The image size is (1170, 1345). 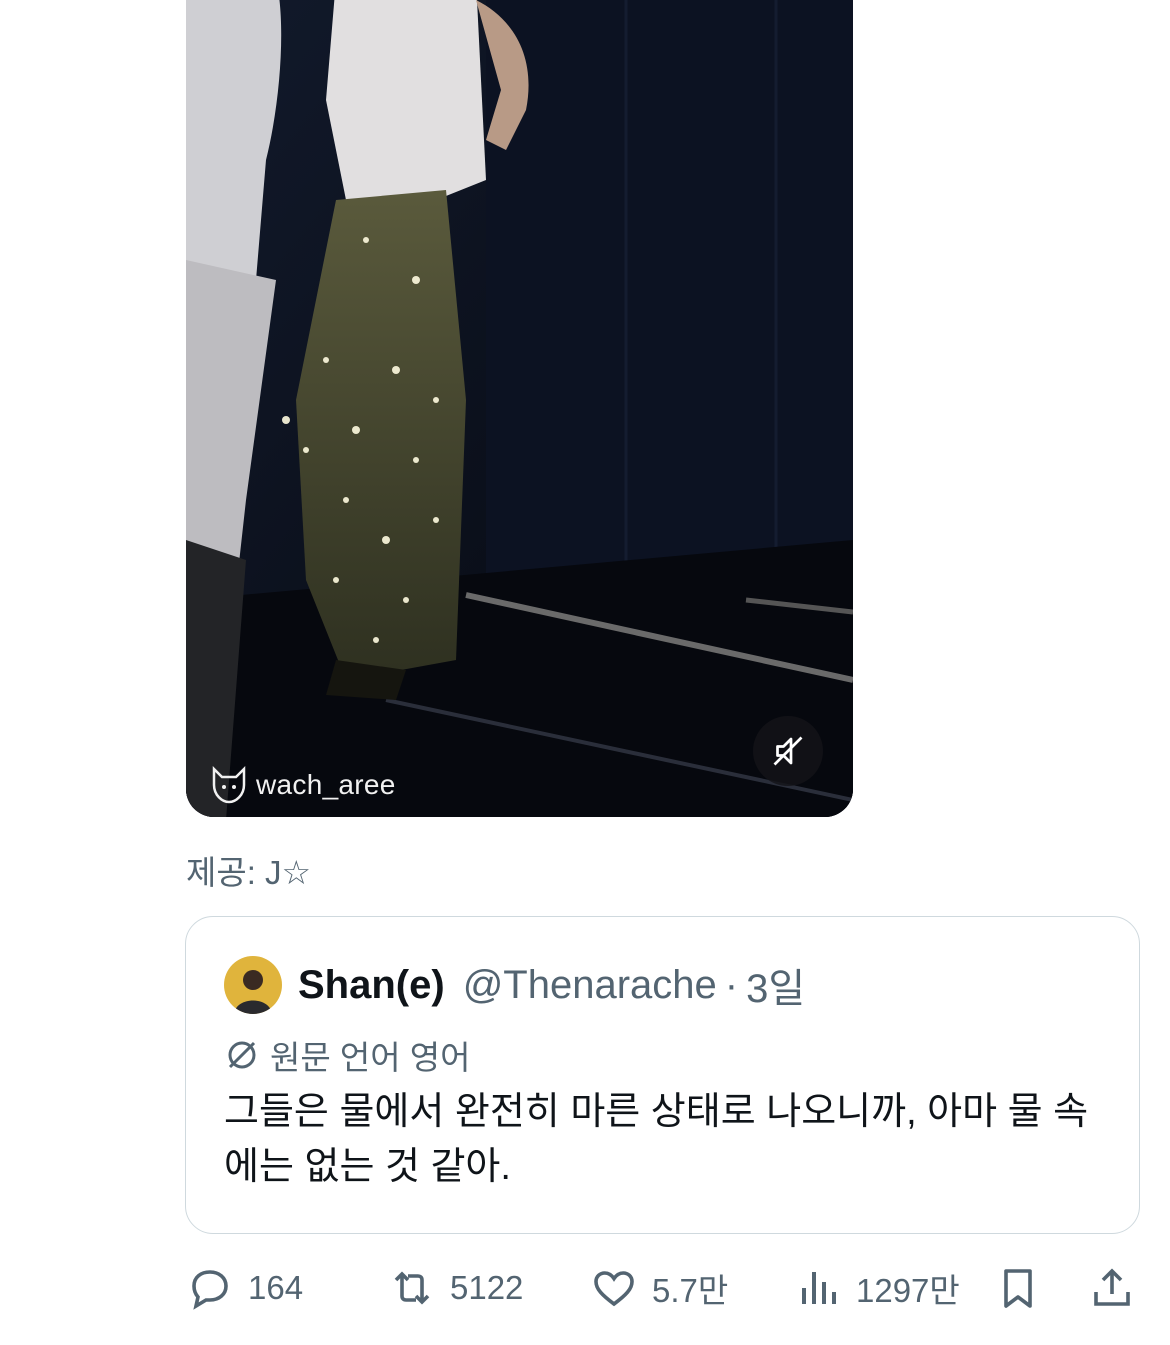 I want to click on view-count: 1297만, so click(x=908, y=1290).